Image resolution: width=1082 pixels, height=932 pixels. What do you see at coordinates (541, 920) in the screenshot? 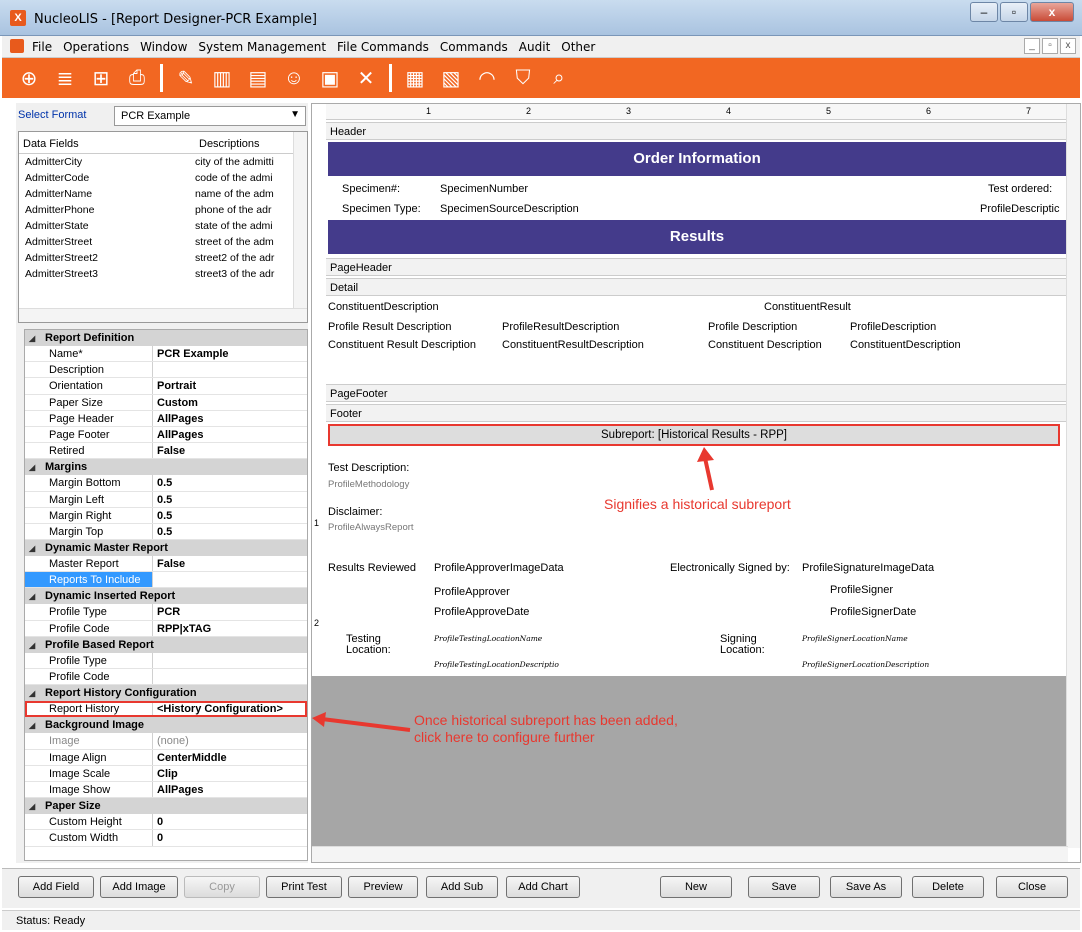
I see `status-bar: Status: Ready` at bounding box center [541, 920].